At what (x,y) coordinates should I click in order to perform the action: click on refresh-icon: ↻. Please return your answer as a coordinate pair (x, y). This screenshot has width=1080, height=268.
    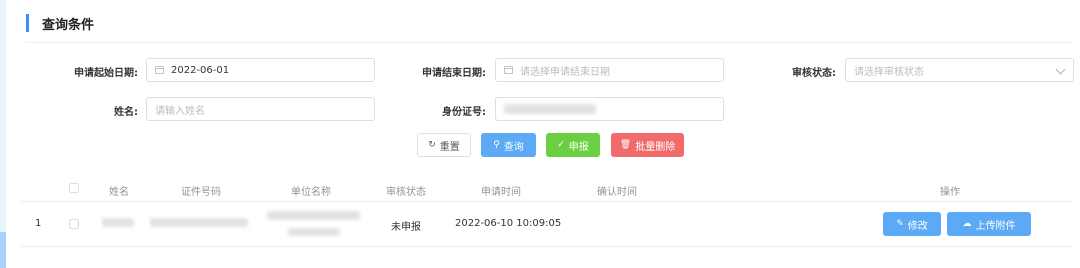
    Looking at the image, I should click on (432, 145).